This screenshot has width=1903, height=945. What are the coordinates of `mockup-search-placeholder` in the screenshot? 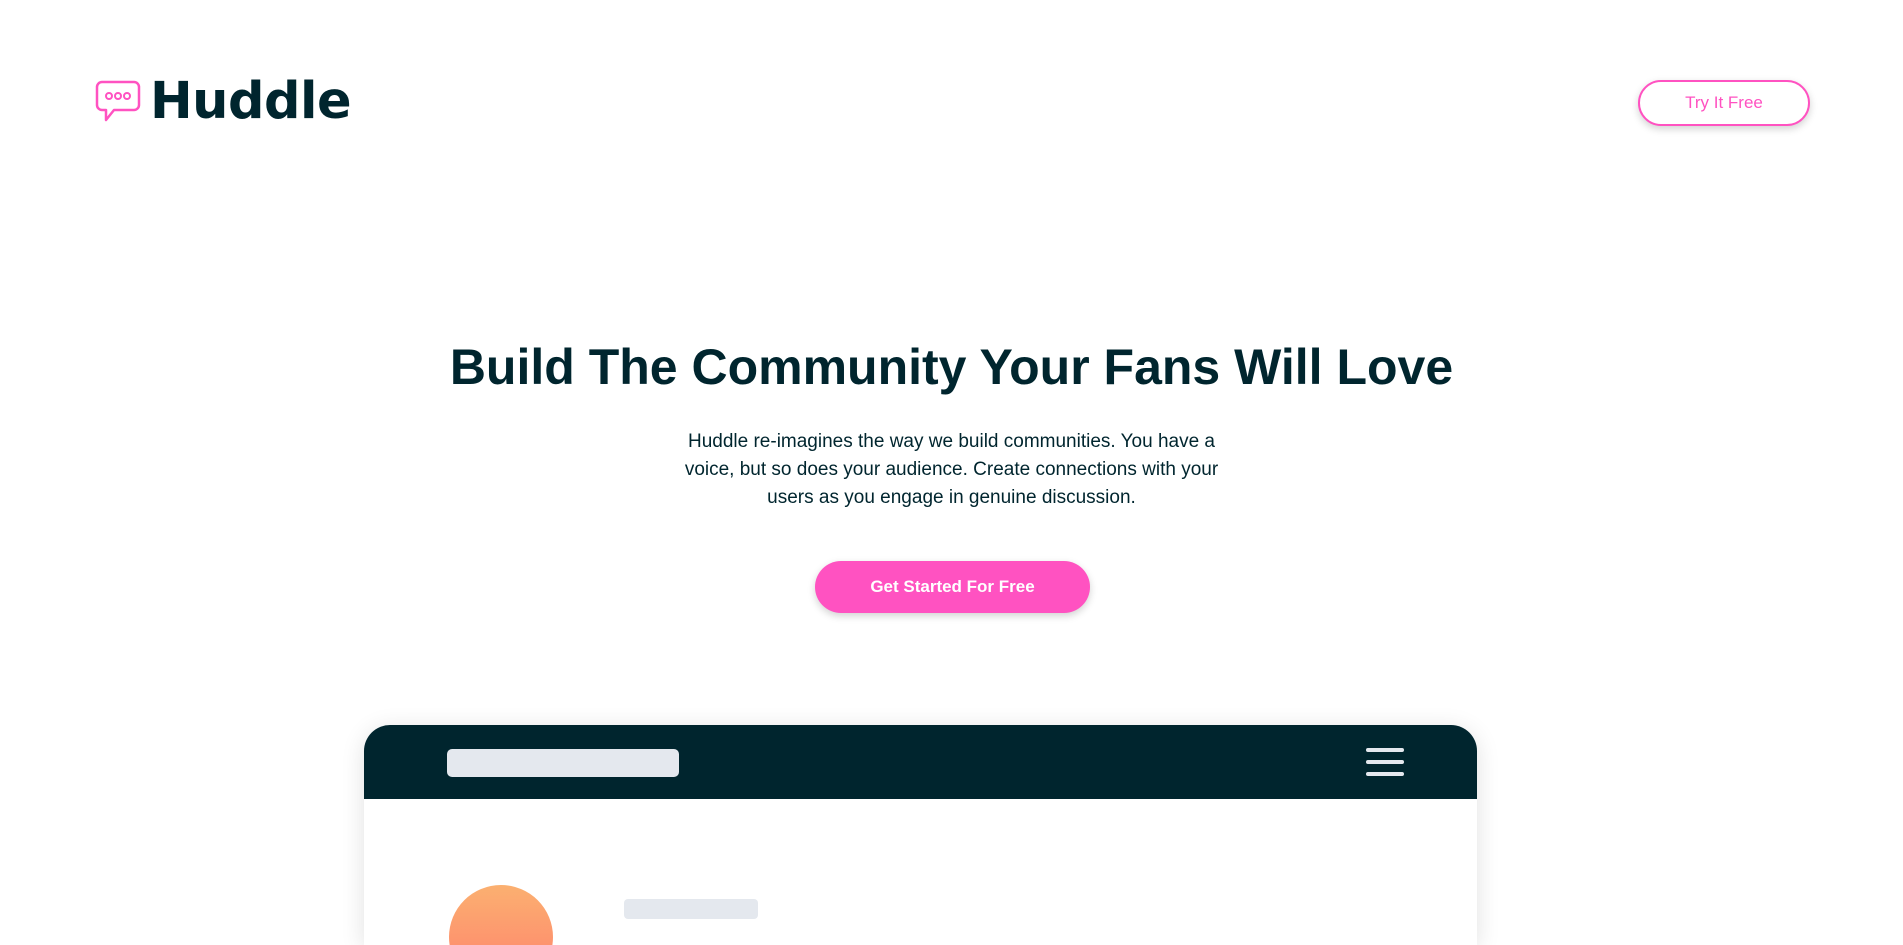 It's located at (563, 763).